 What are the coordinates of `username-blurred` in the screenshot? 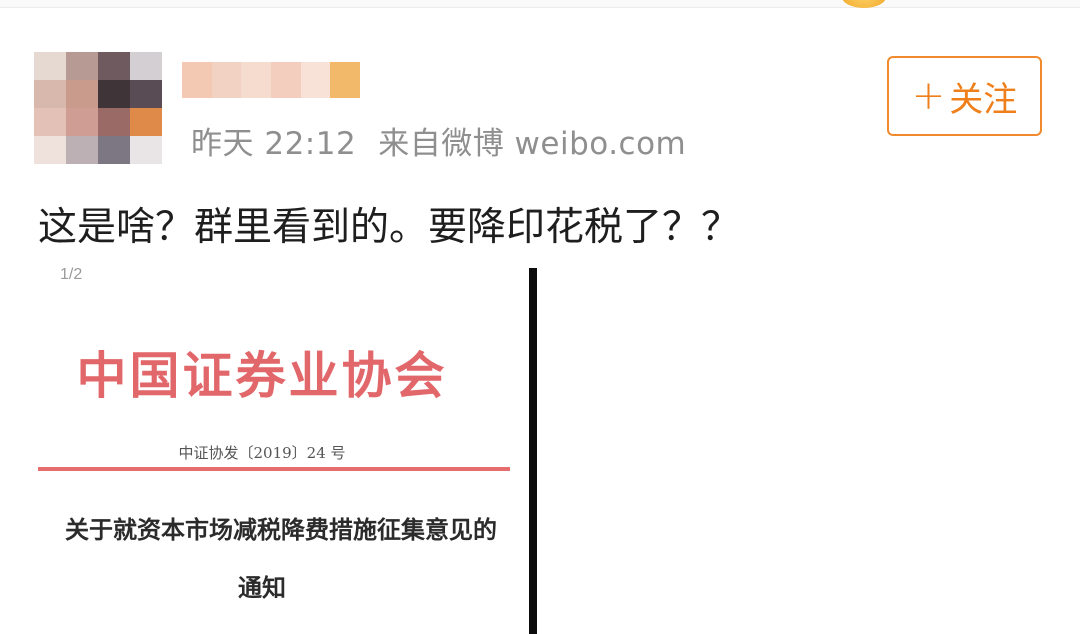 It's located at (271, 80).